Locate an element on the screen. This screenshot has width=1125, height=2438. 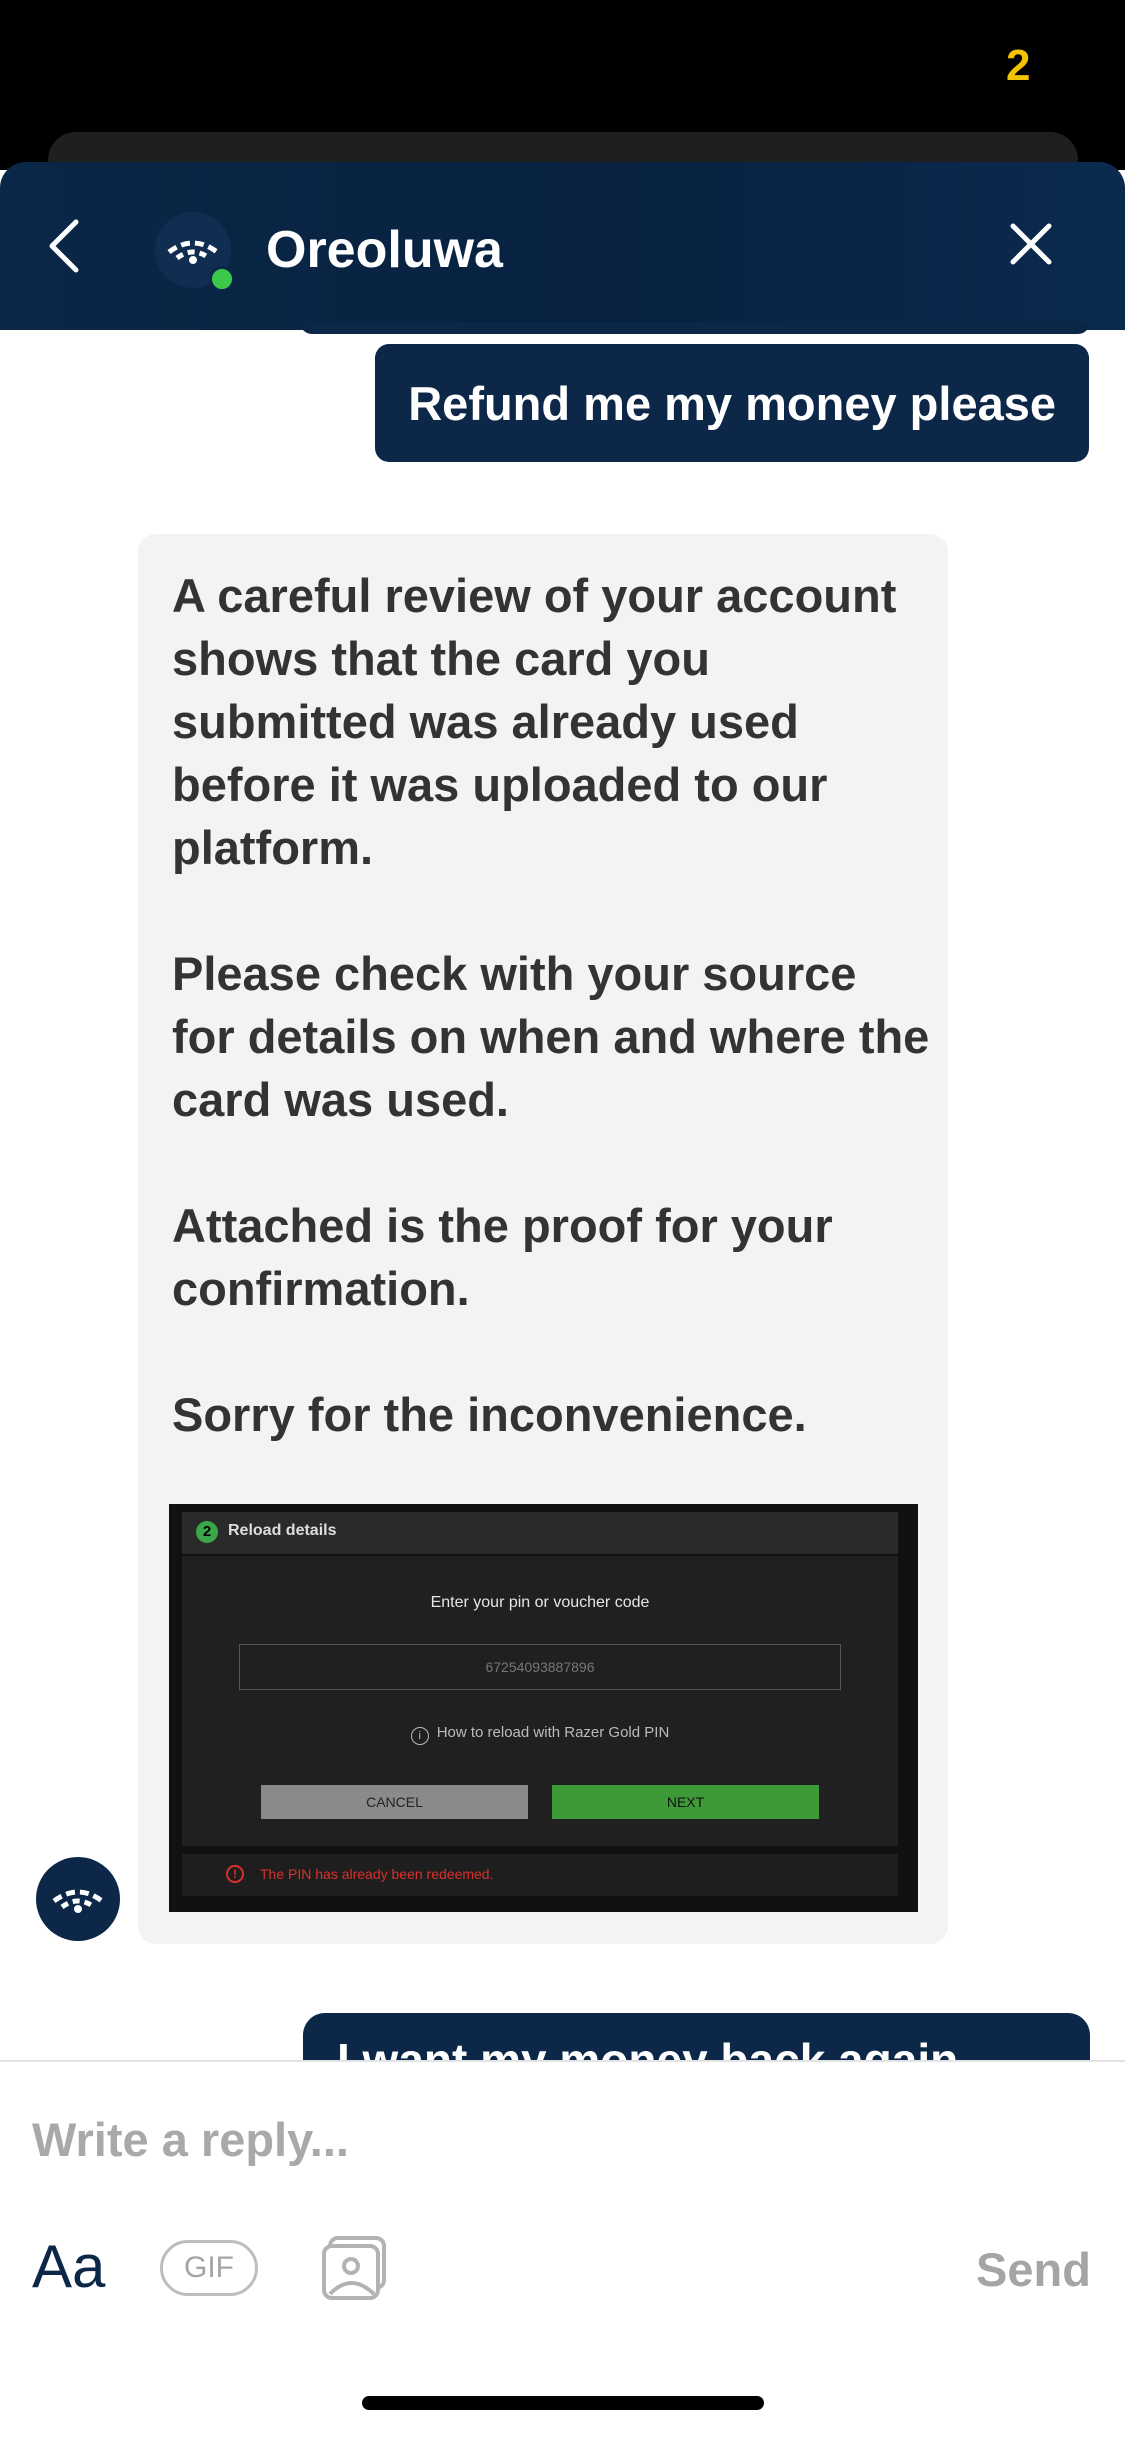
close-icon is located at coordinates (1031, 244).